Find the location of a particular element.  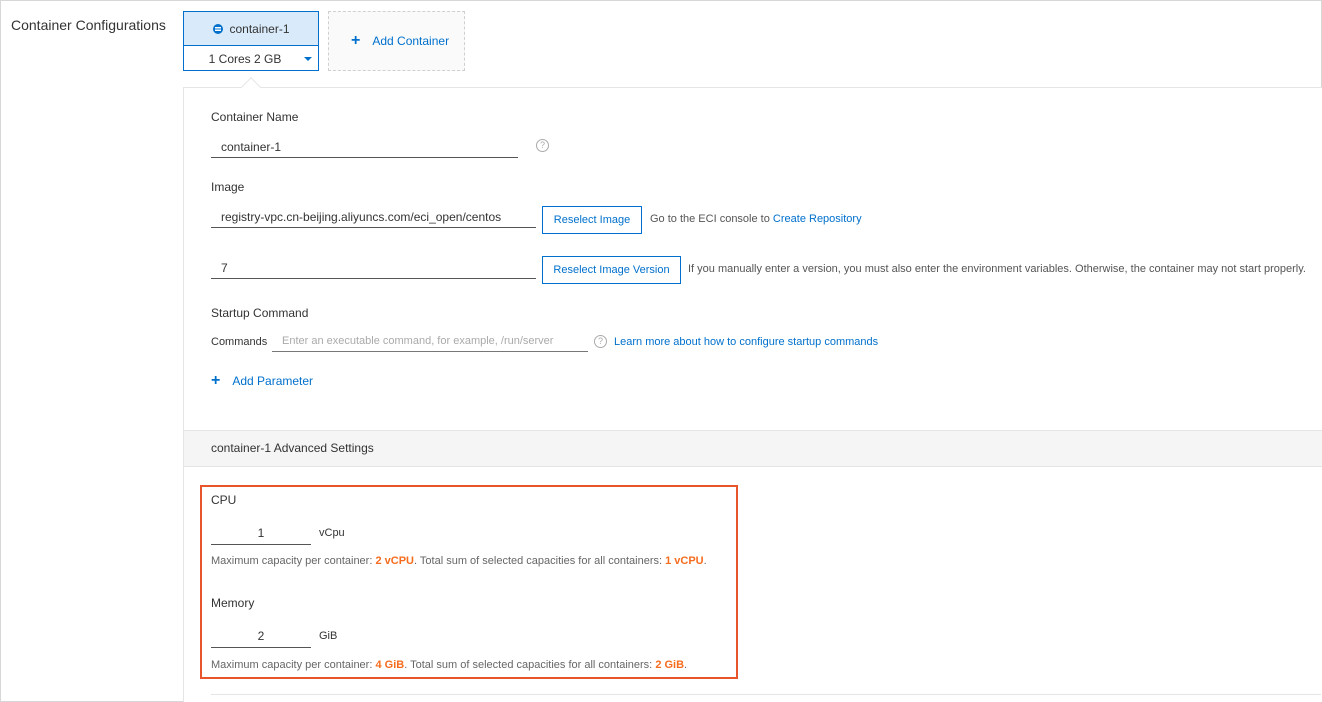

add-container-button: + Add Container is located at coordinates (396, 41).